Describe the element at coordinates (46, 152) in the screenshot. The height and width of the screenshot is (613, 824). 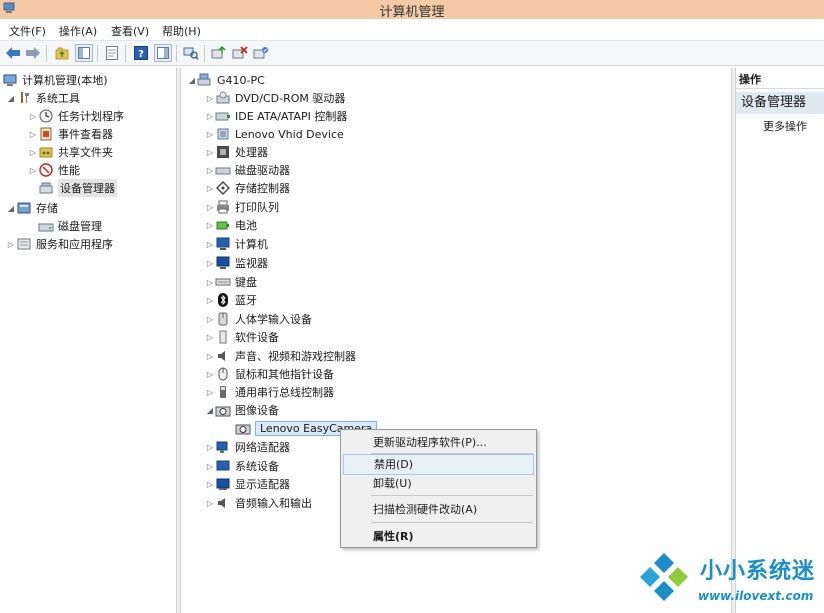
I see `shared-folder-icon` at that location.